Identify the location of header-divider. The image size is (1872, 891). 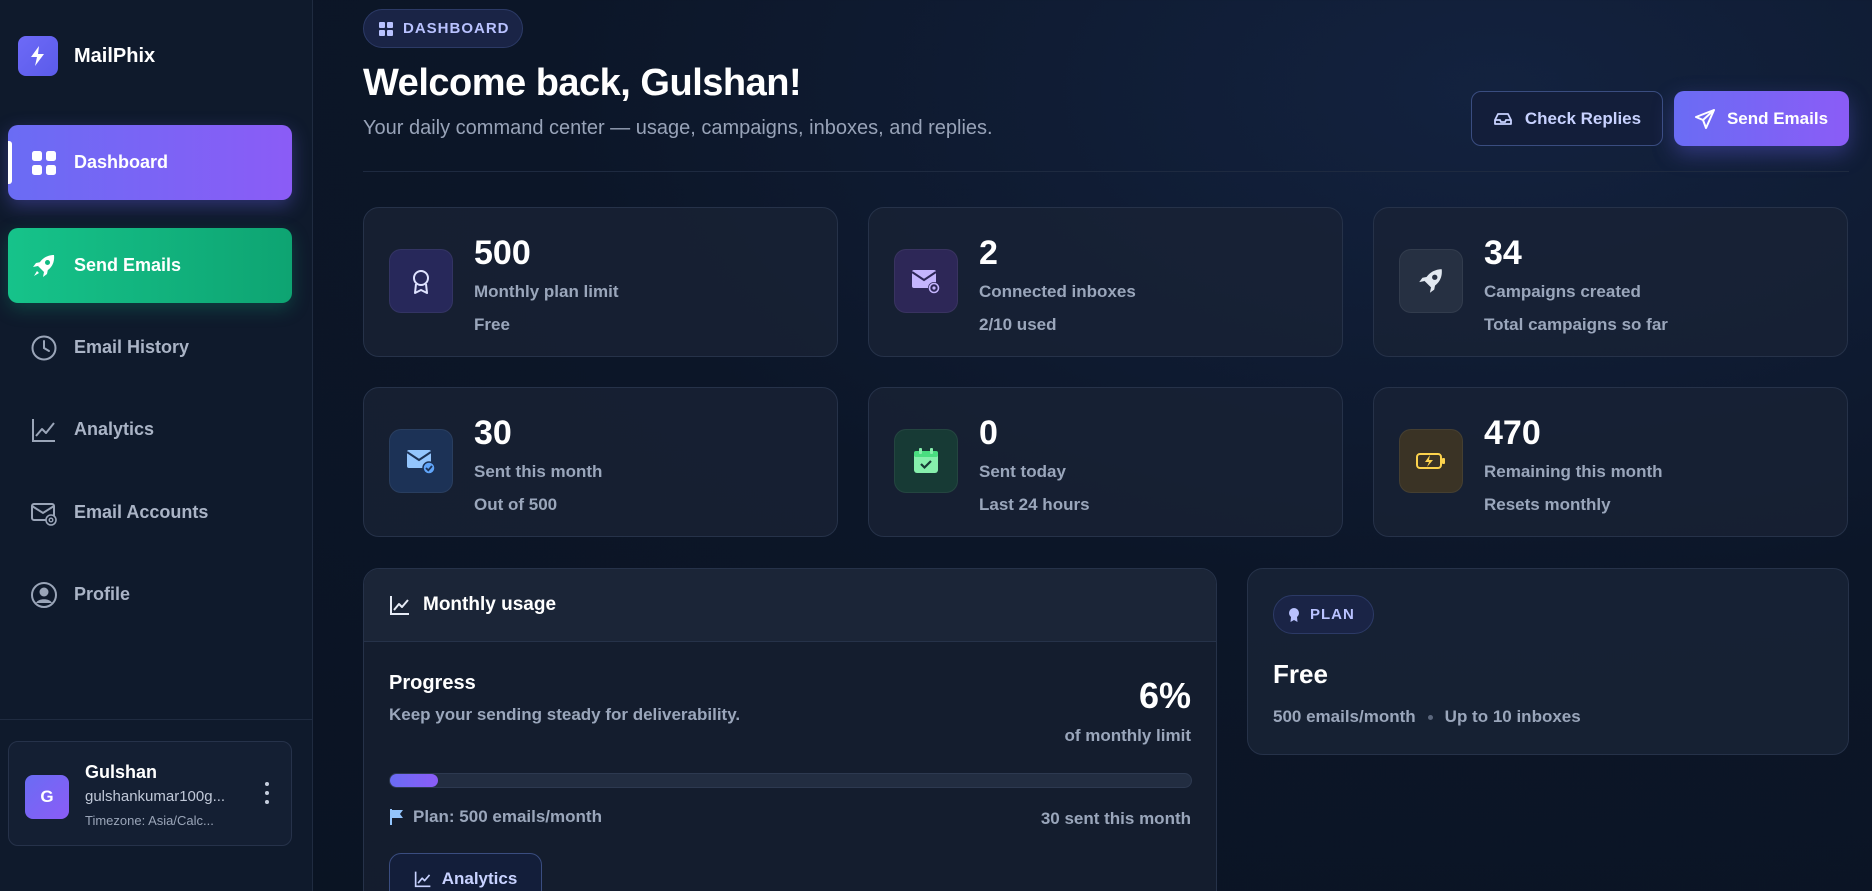
(1106, 171).